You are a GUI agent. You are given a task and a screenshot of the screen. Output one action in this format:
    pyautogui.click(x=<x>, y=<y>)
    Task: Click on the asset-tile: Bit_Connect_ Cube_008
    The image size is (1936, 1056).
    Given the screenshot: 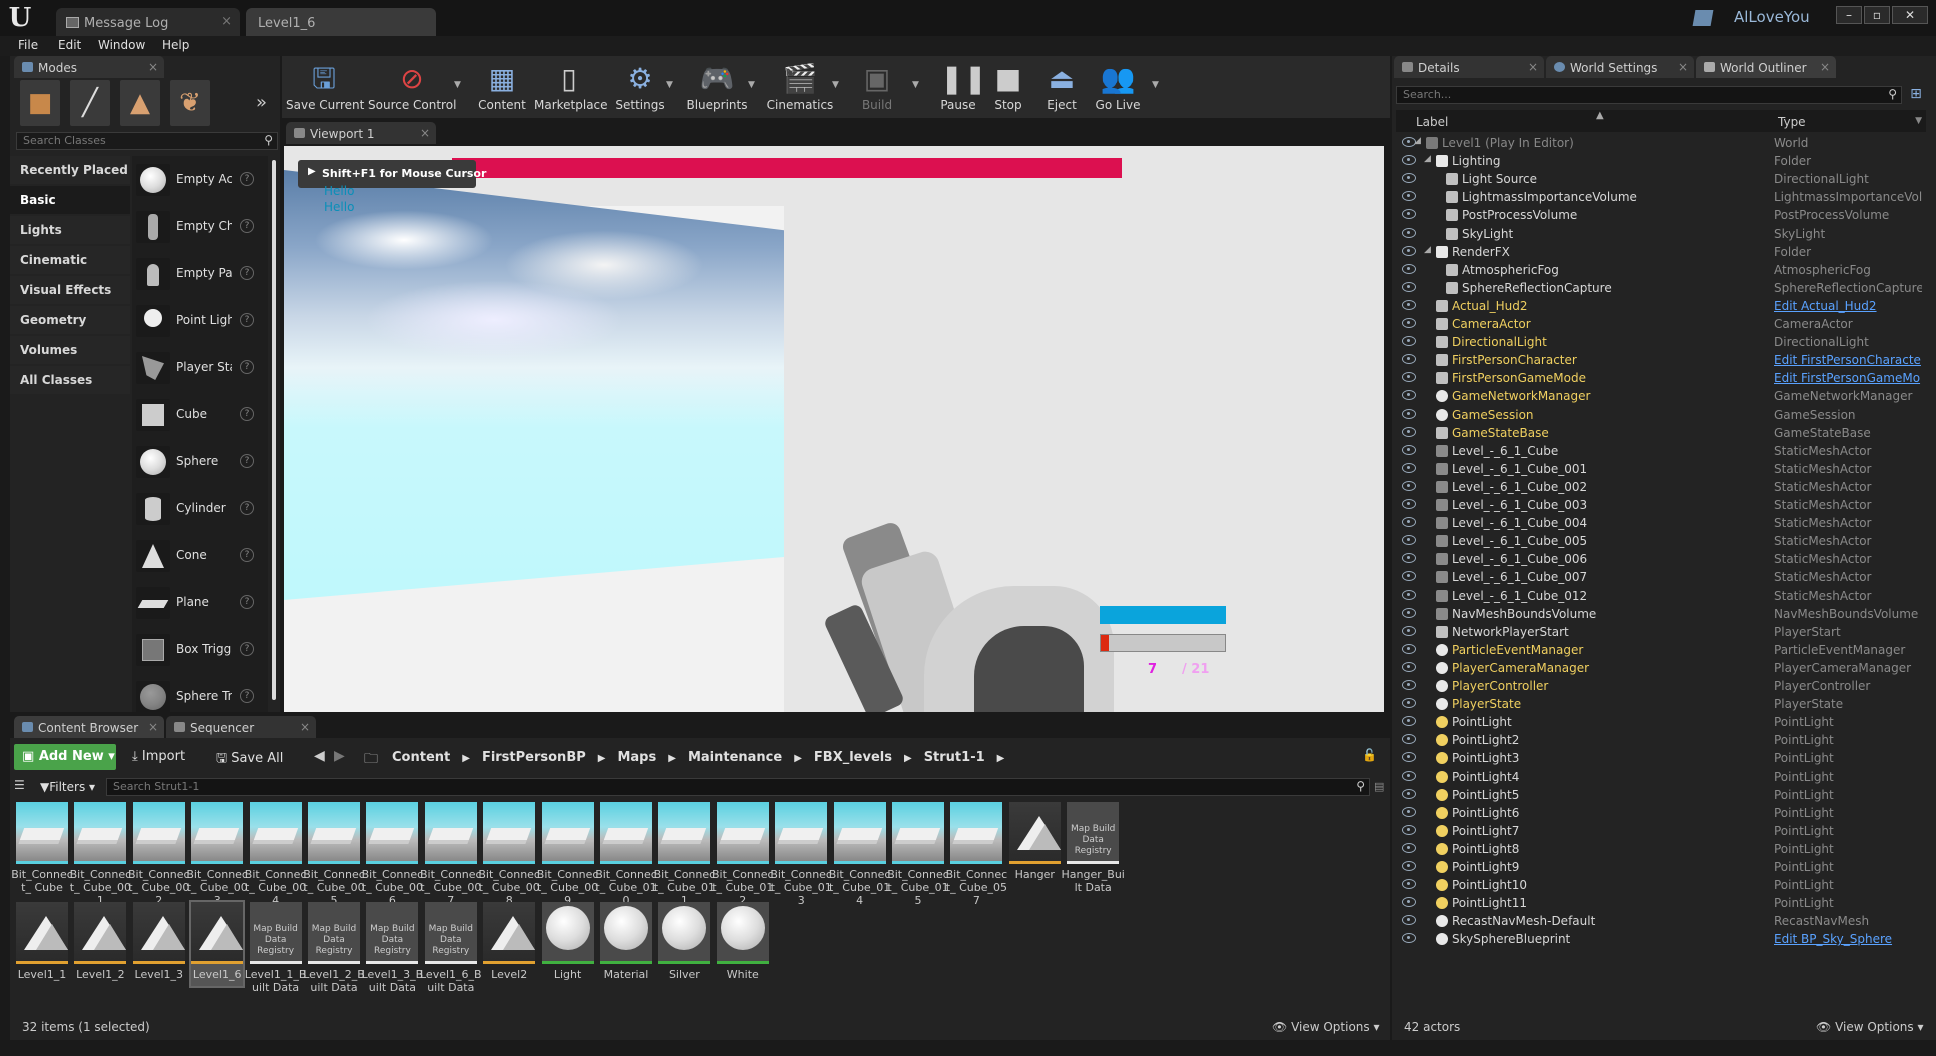 What is the action you would take?
    pyautogui.click(x=509, y=854)
    